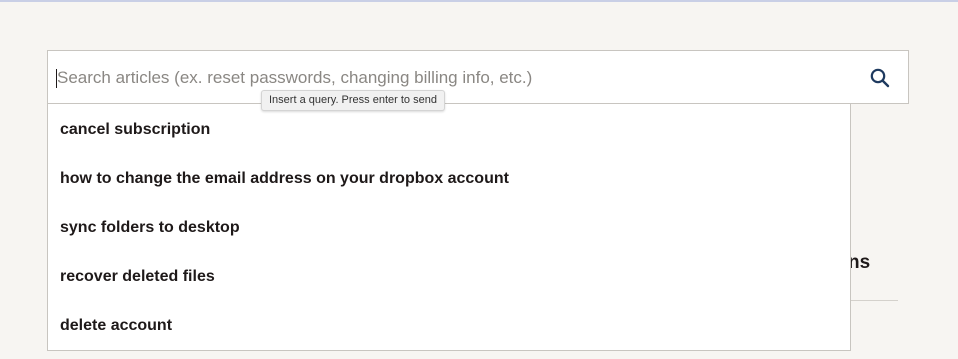 Image resolution: width=958 pixels, height=359 pixels. What do you see at coordinates (479, 1) in the screenshot?
I see `top-border` at bounding box center [479, 1].